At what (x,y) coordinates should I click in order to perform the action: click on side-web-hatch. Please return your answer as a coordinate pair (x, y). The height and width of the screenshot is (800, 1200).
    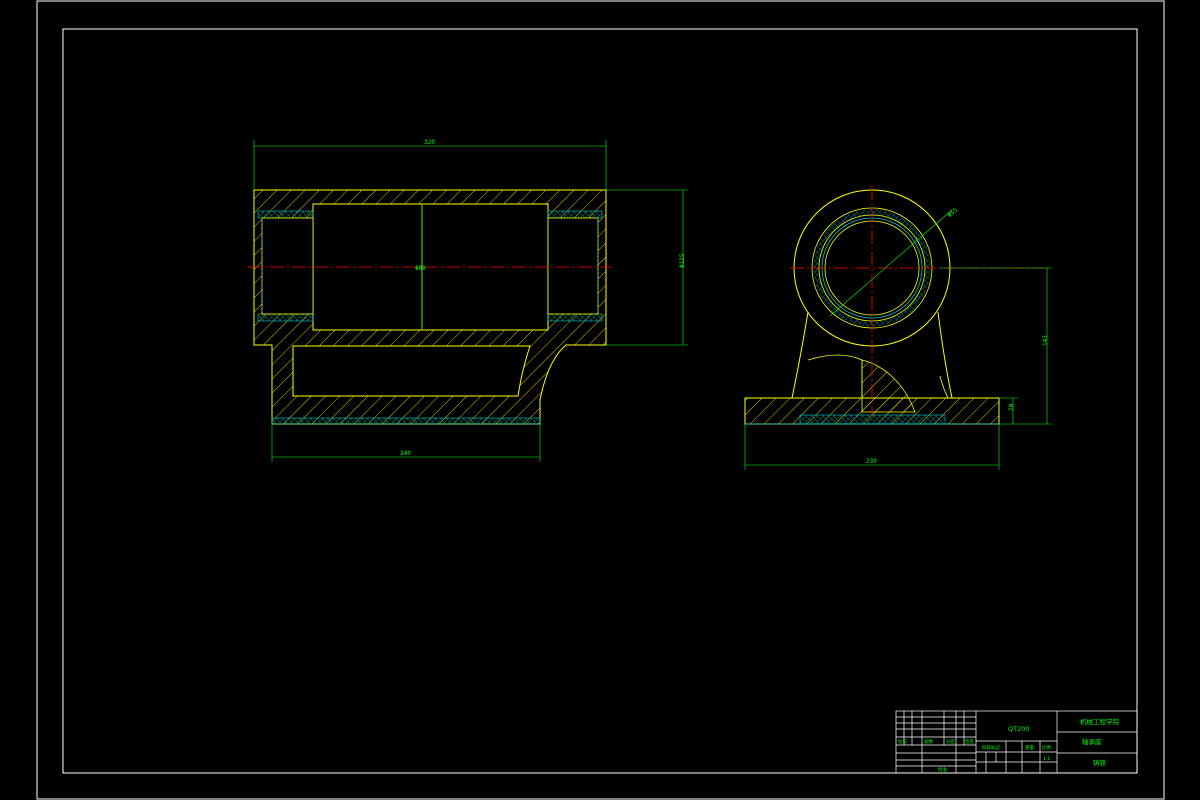
    Looking at the image, I should click on (888, 386).